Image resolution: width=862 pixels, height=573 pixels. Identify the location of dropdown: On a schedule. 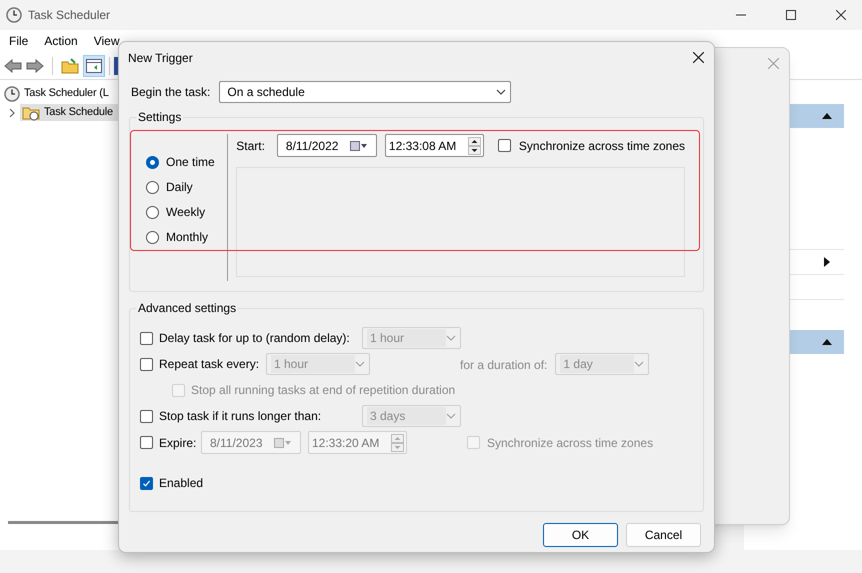
(365, 92).